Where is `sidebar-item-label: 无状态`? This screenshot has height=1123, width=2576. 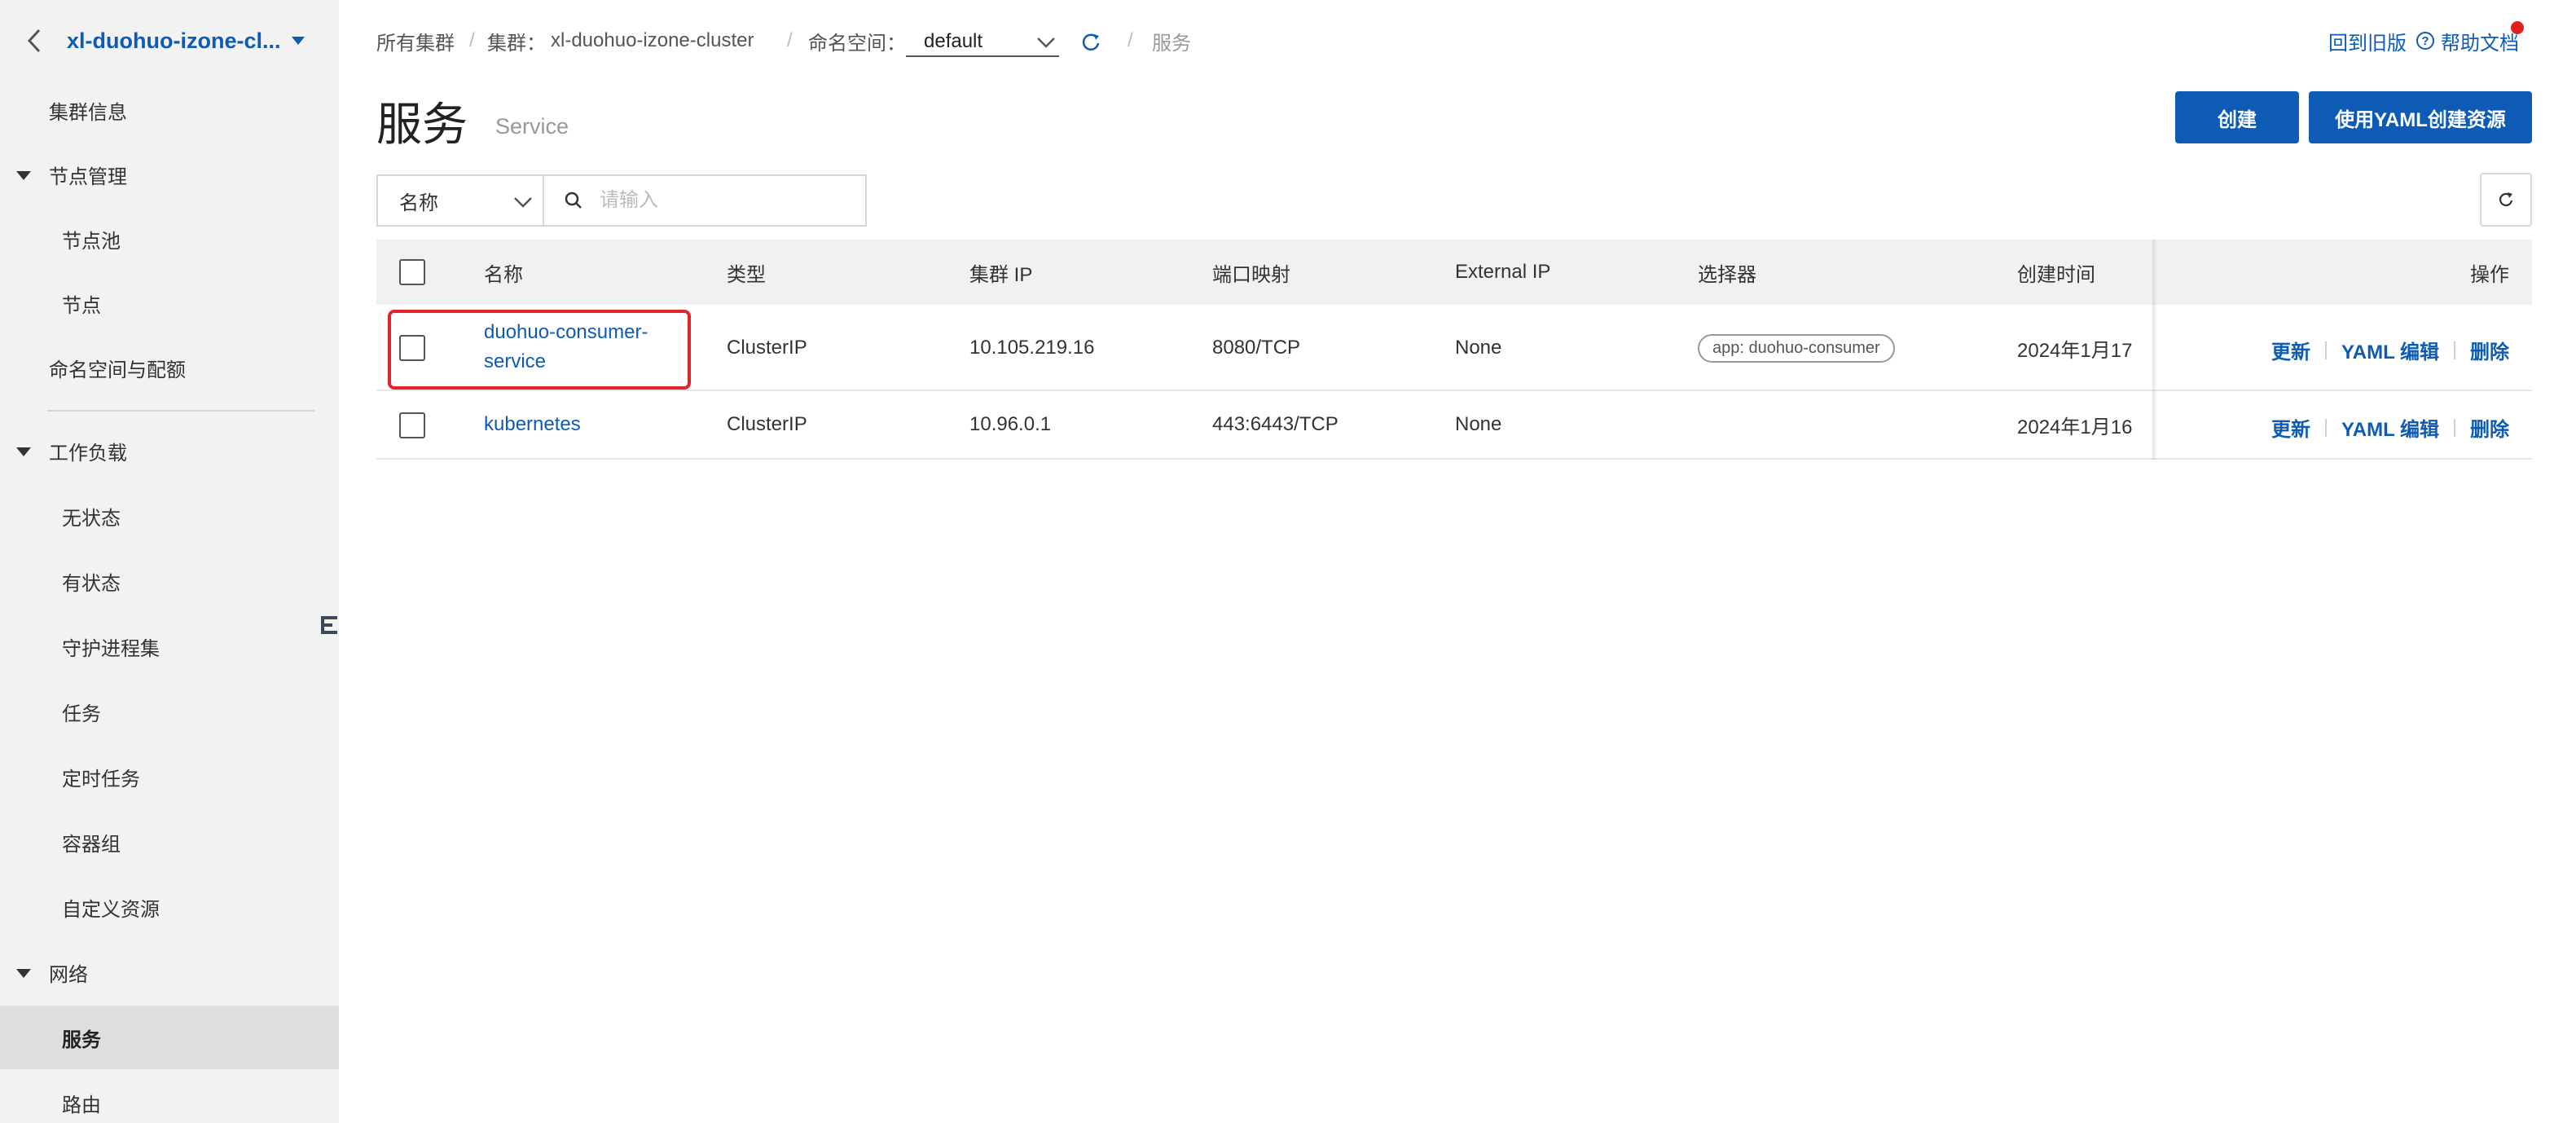
sidebar-item-label: 无状态 is located at coordinates (91, 518).